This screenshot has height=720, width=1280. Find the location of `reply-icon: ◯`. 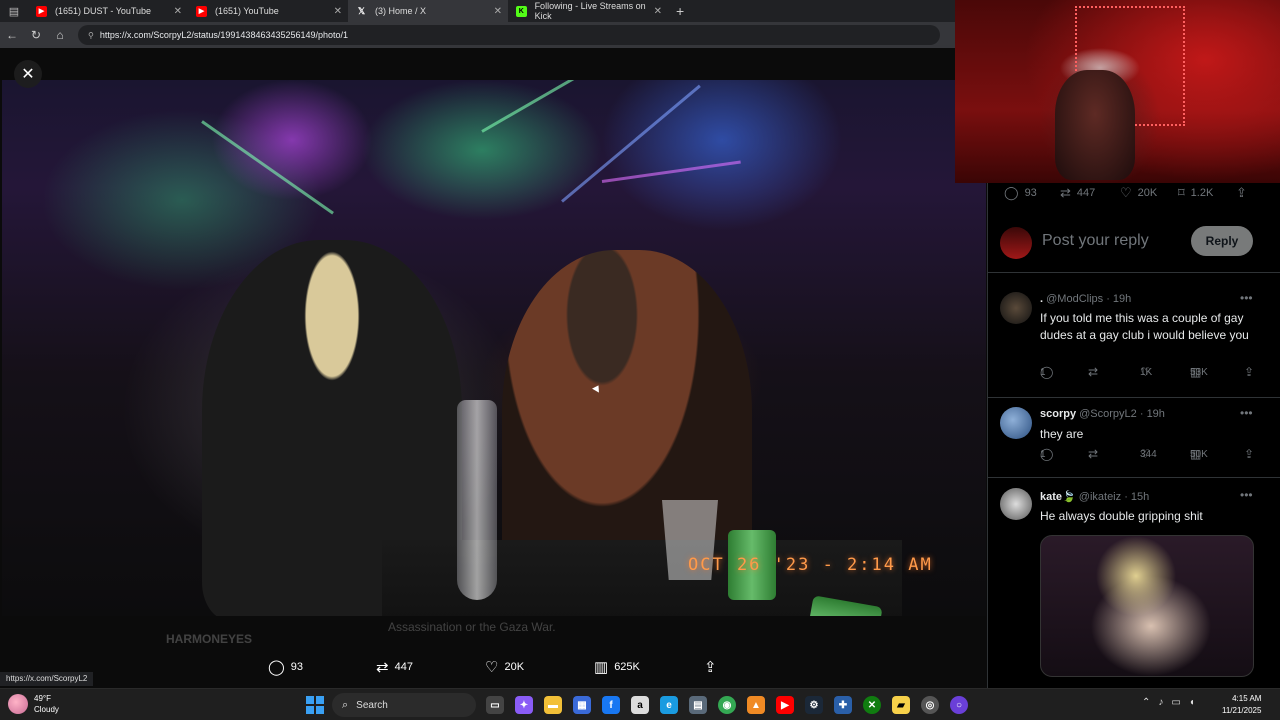

reply-icon: ◯ is located at coordinates (1011, 192).